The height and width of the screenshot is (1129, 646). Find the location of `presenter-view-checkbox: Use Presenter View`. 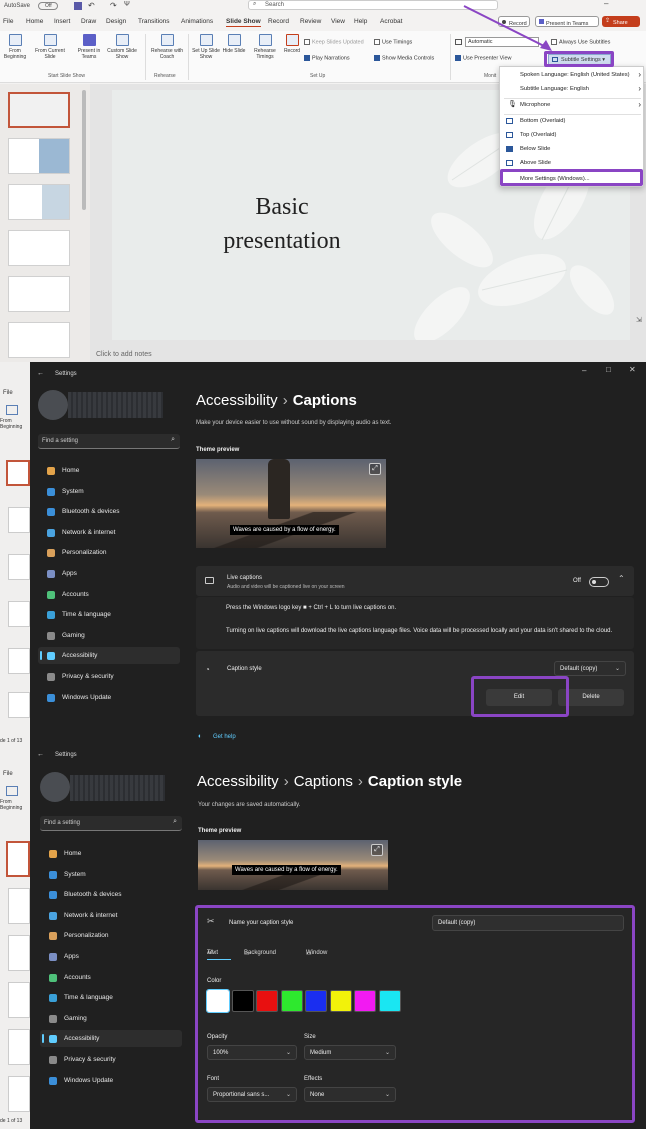

presenter-view-checkbox: Use Presenter View is located at coordinates (483, 58).